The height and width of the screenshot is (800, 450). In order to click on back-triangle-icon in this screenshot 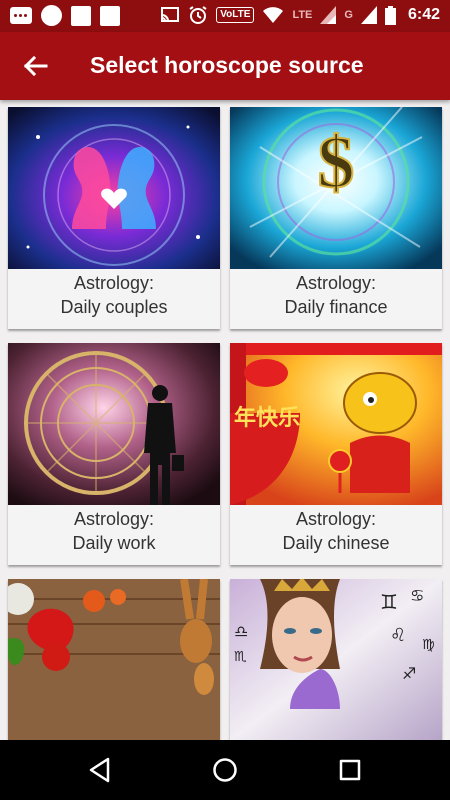, I will do `click(99, 770)`.